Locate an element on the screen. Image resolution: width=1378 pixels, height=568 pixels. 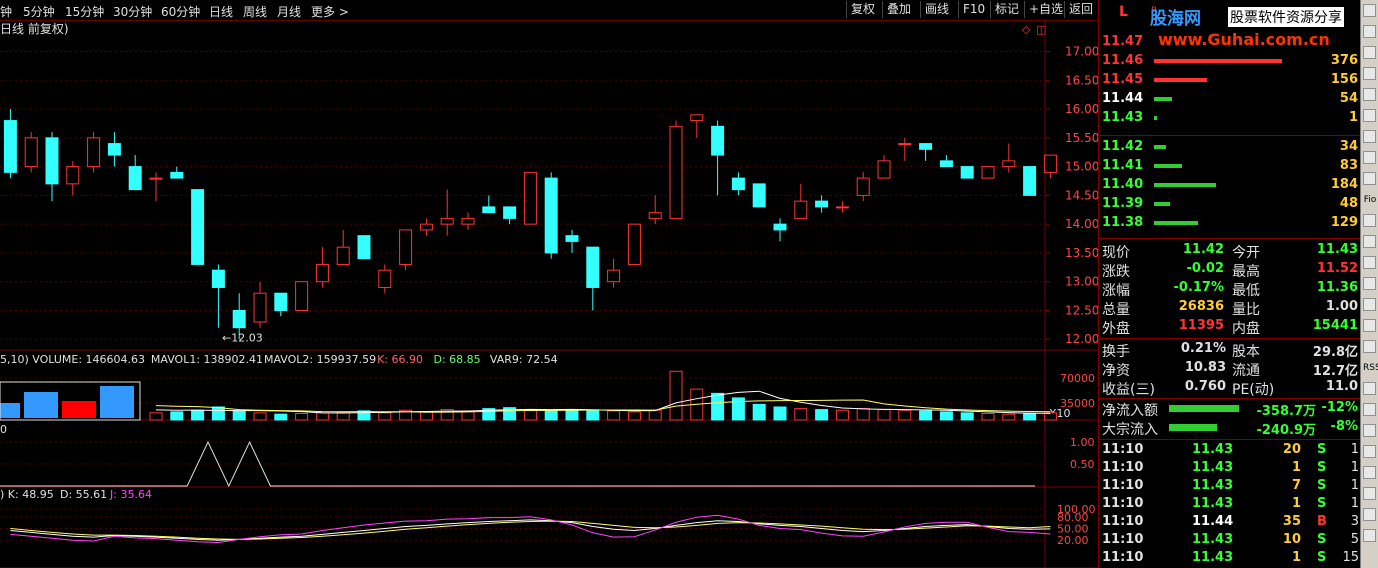
tick-row: 11:10 11.43 7 S 1 is located at coordinates (1230, 487).